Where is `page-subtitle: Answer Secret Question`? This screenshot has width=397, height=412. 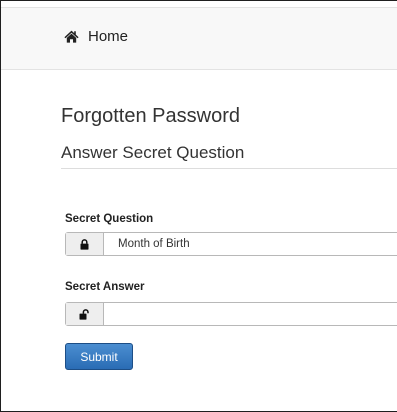 page-subtitle: Answer Secret Question is located at coordinates (153, 152).